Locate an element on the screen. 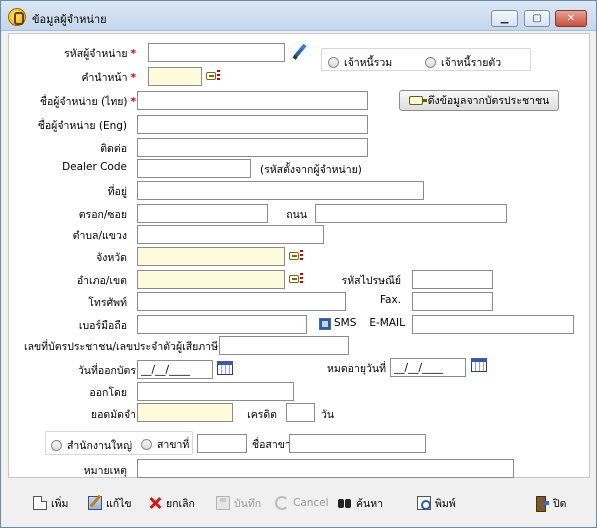 The image size is (597, 528). expire-date-input is located at coordinates (428, 367).